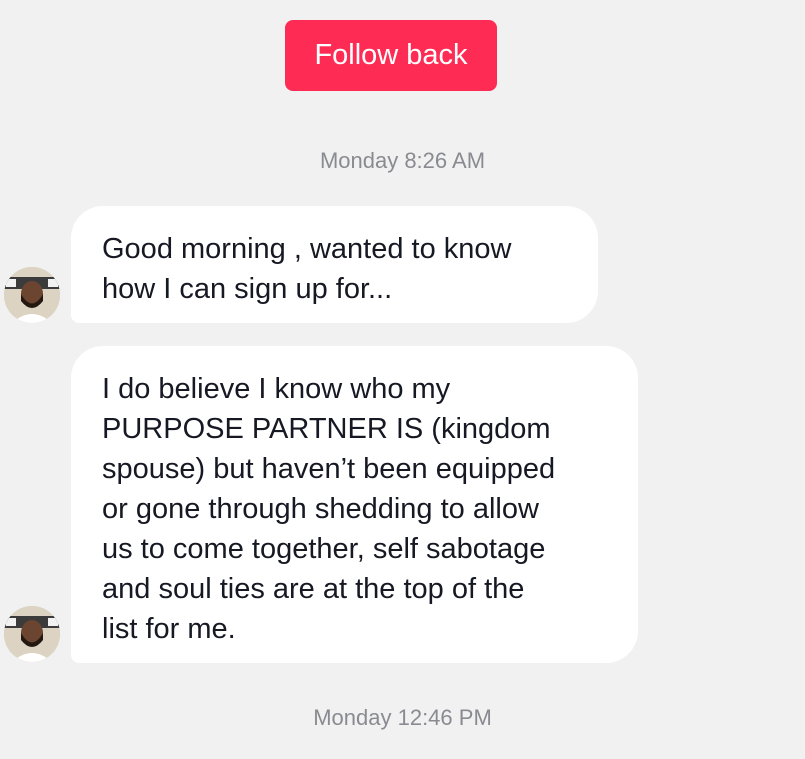 Image resolution: width=805 pixels, height=759 pixels. I want to click on message-line: I do believe I know who my, so click(276, 389).